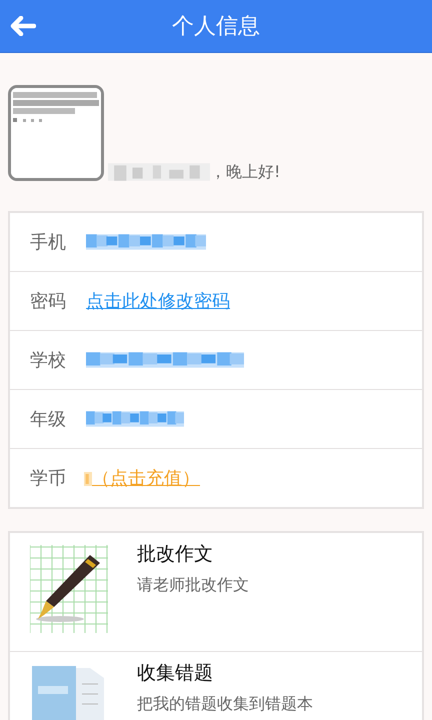  What do you see at coordinates (175, 554) in the screenshot?
I see `feature-title: 批改作文` at bounding box center [175, 554].